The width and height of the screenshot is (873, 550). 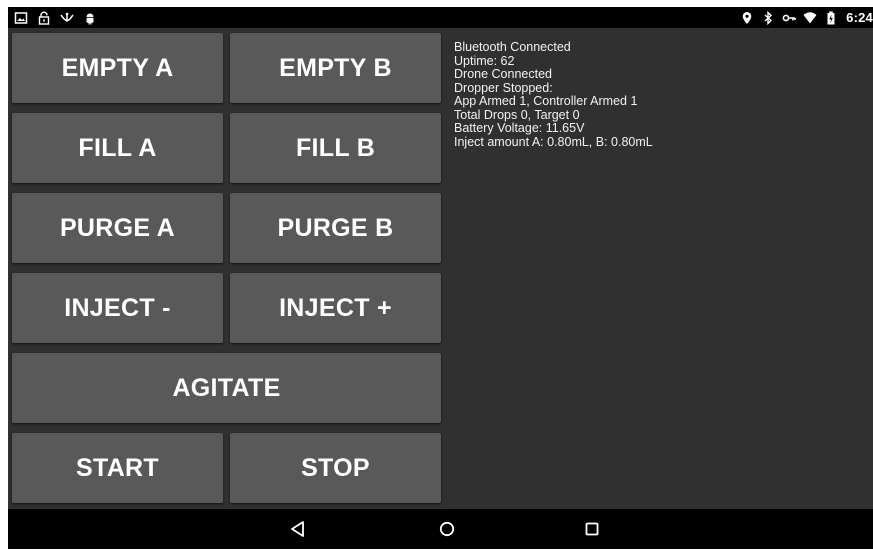 What do you see at coordinates (831, 18) in the screenshot?
I see `battery-icon` at bounding box center [831, 18].